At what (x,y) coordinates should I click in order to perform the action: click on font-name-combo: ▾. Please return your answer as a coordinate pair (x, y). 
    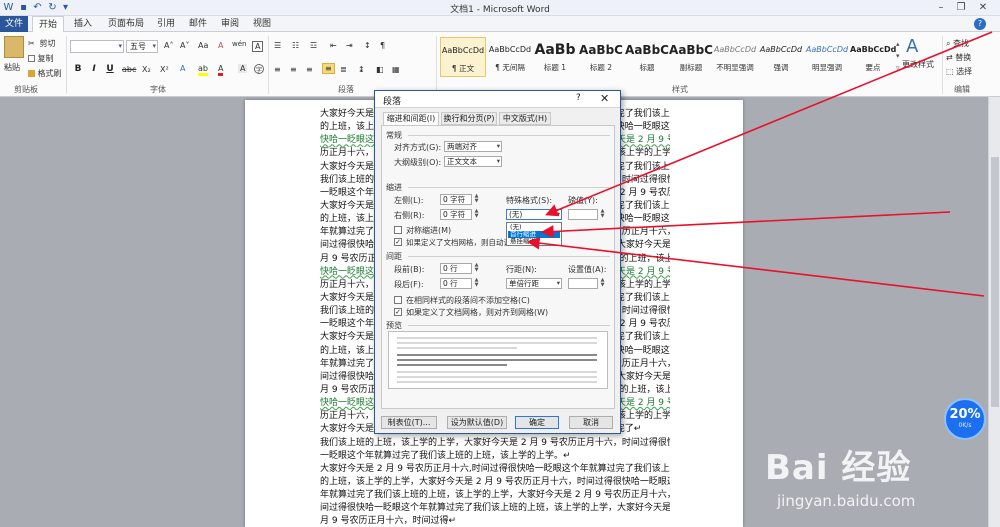
    Looking at the image, I should click on (97, 46).